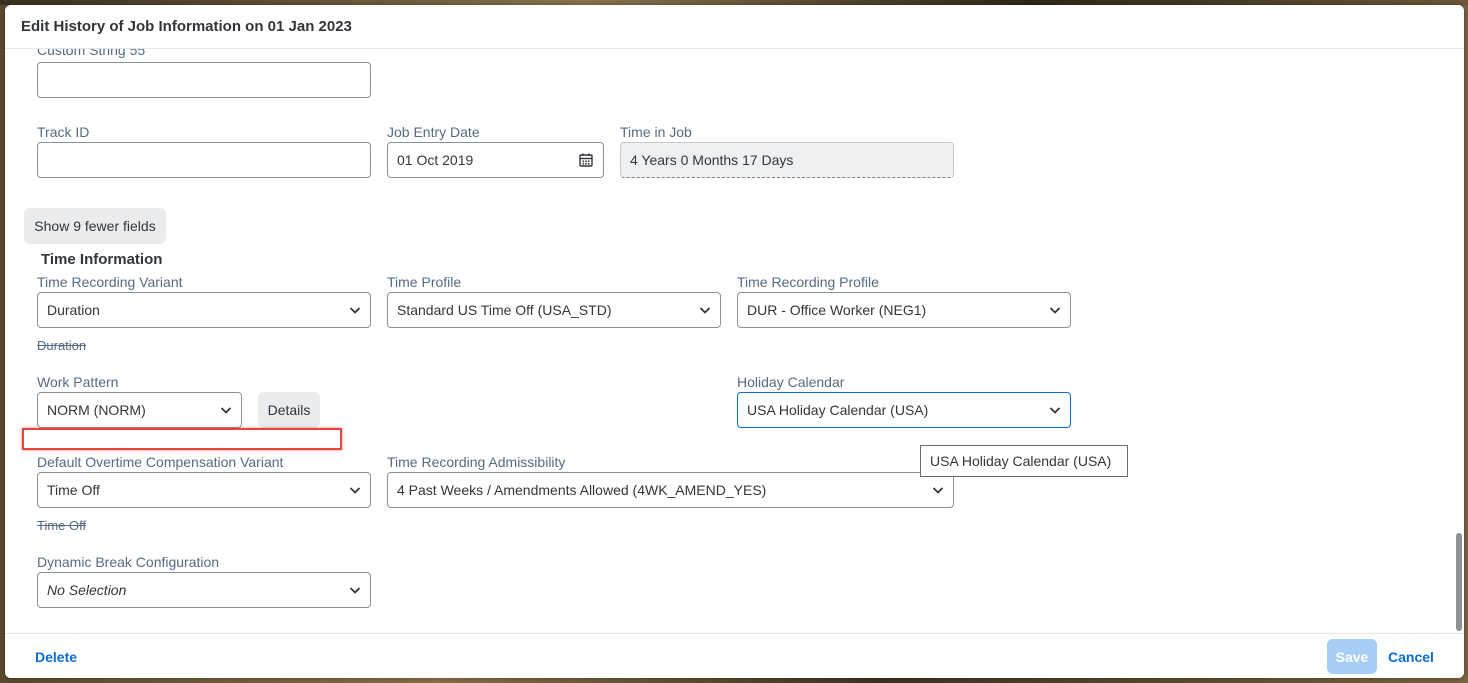 The image size is (1468, 683). Describe the element at coordinates (734, 655) in the screenshot. I see `dialog-footer: Delete Save Cancel` at that location.